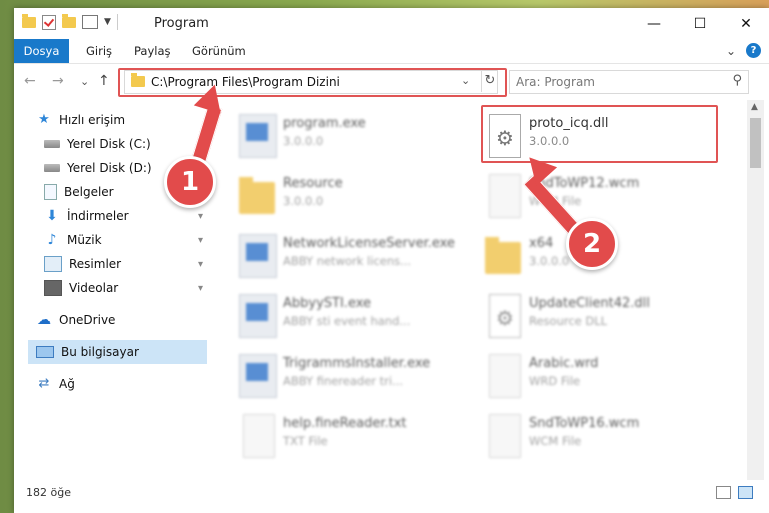 The height and width of the screenshot is (513, 769). What do you see at coordinates (219, 51) in the screenshot?
I see `tab-gorunum: Görünüm` at bounding box center [219, 51].